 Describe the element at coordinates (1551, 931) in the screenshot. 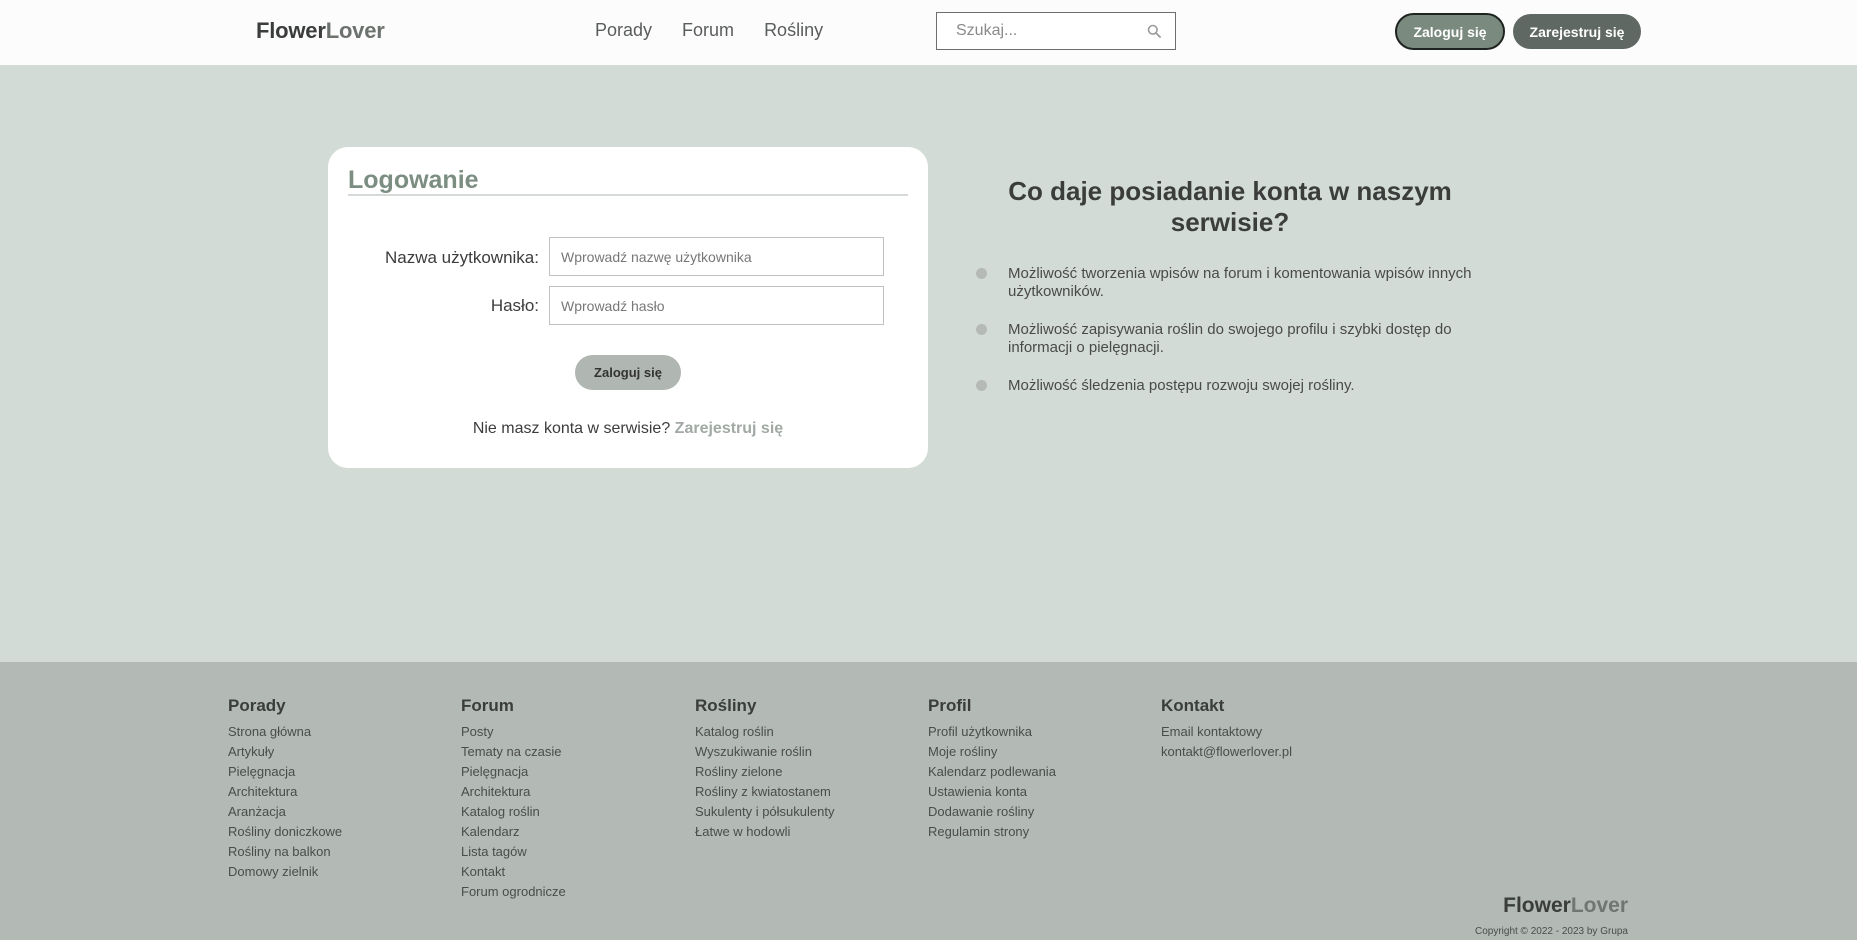

I see `copyright-text: Copyright © 2022 - 2023 by Grupa` at that location.